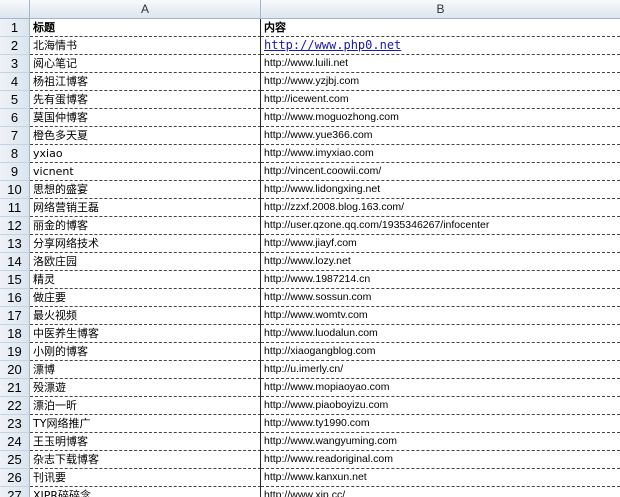 This screenshot has height=497, width=620. I want to click on row-number: 19, so click(15, 352).